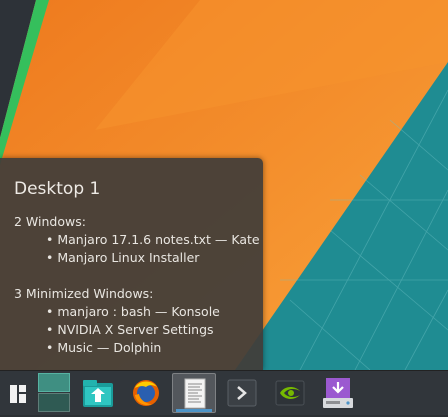 This screenshot has width=448, height=417. I want to click on task-nvidia, so click(290, 393).